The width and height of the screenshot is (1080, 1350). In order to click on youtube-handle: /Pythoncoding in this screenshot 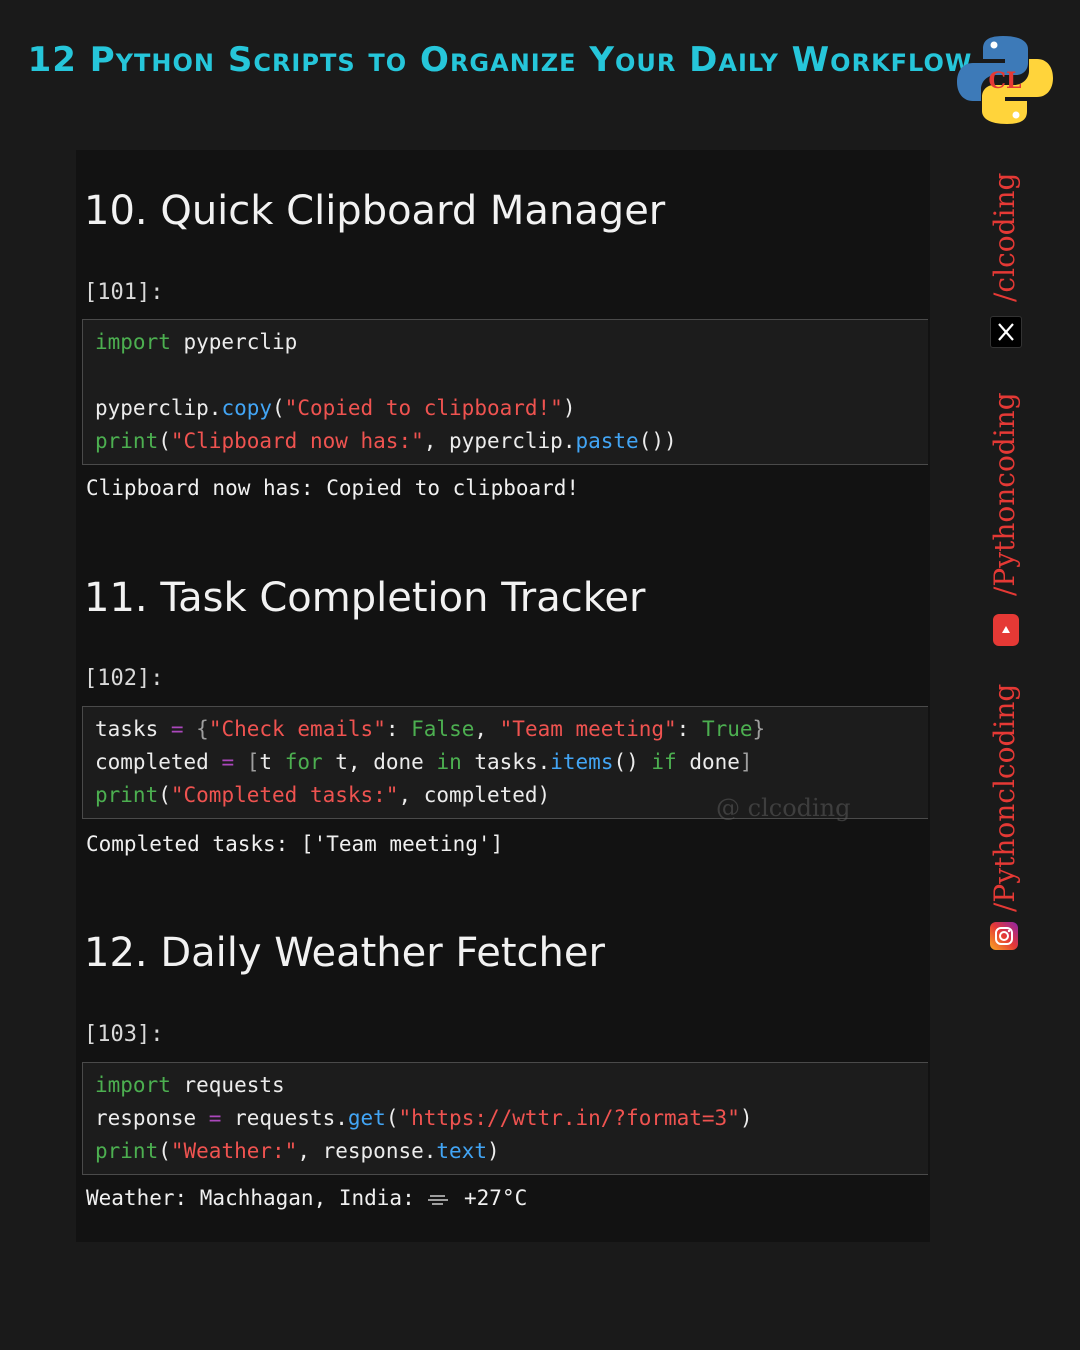, I will do `click(1004, 494)`.